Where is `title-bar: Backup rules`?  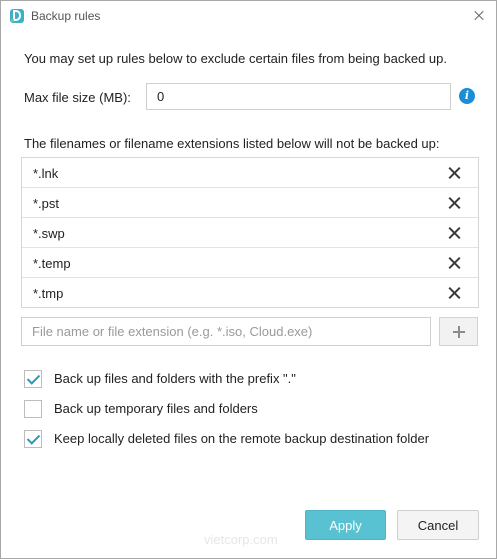 title-bar: Backup rules is located at coordinates (248, 16).